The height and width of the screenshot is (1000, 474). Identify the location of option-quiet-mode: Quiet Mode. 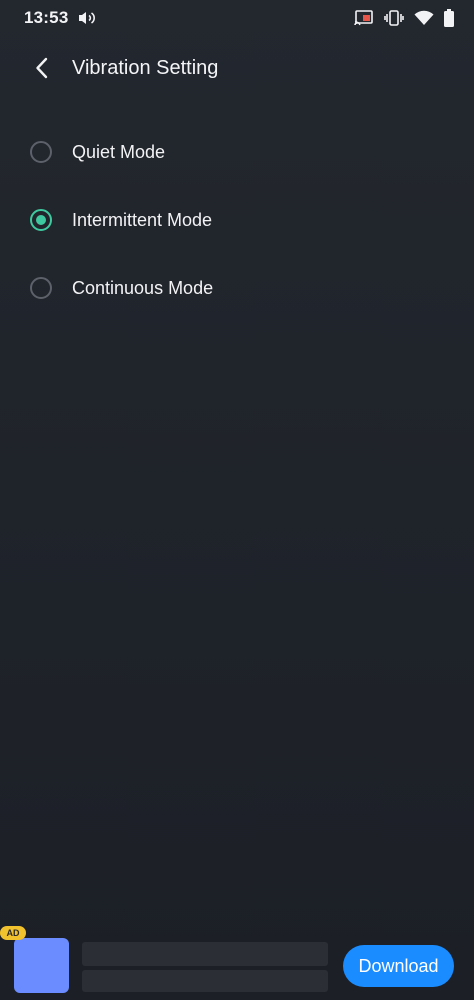
(237, 152).